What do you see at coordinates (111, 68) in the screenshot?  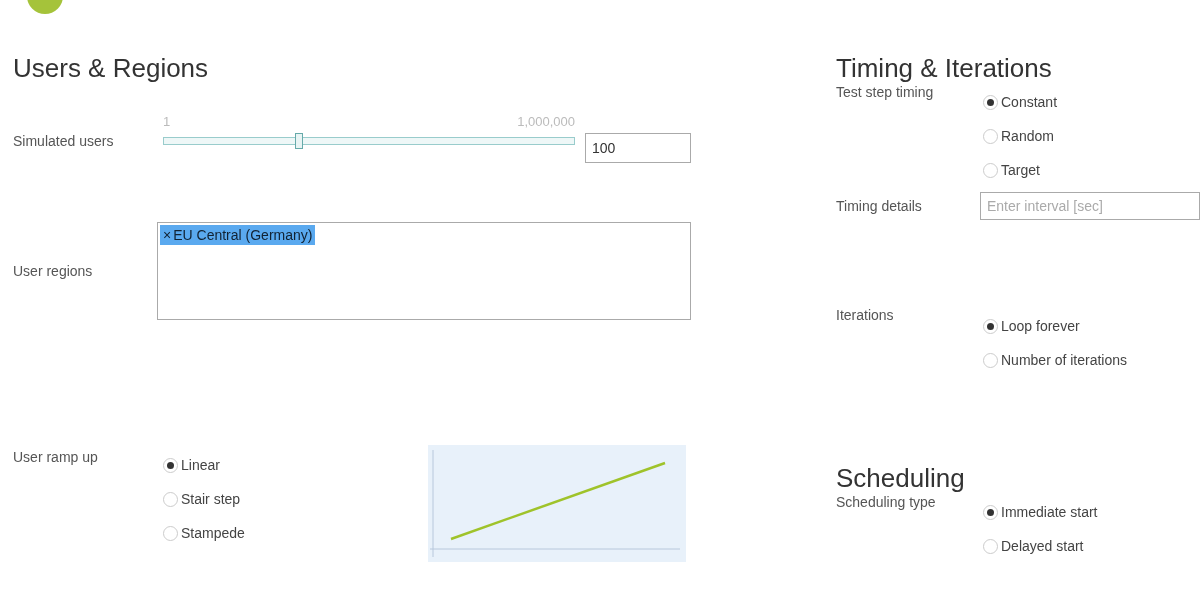 I see `section-title: Users & Regions` at bounding box center [111, 68].